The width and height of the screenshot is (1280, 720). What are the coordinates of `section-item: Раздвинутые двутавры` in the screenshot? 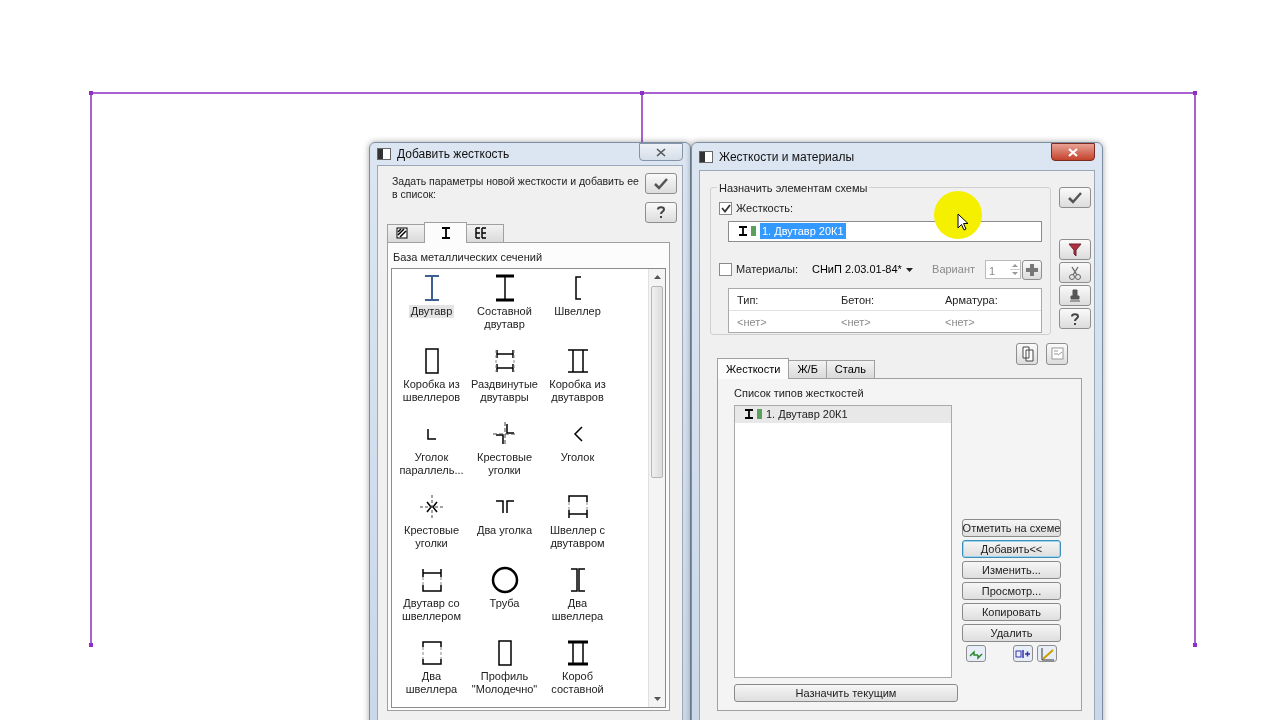 It's located at (504, 391).